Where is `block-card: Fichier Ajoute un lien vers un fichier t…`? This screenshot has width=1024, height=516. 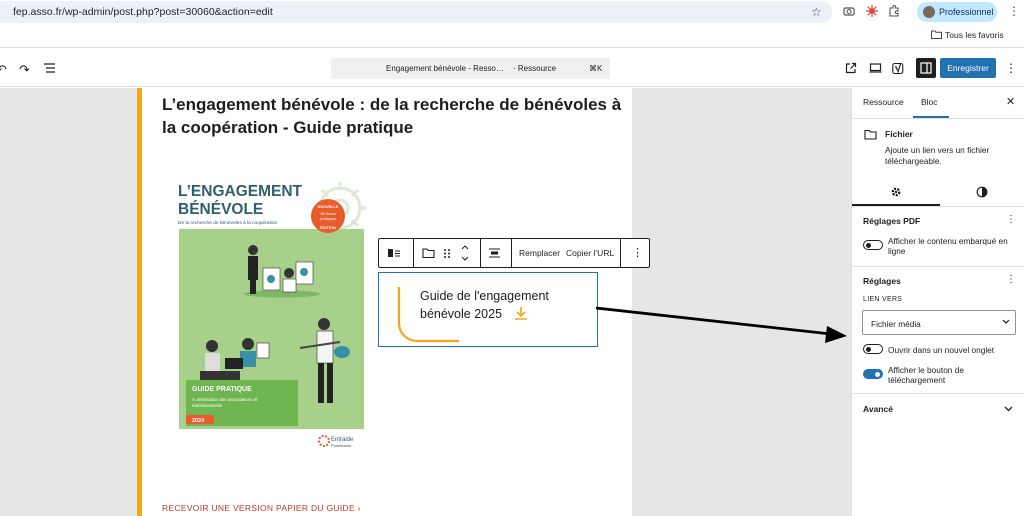 block-card: Fichier Ajoute un lien vers un fichier t… is located at coordinates (938, 147).